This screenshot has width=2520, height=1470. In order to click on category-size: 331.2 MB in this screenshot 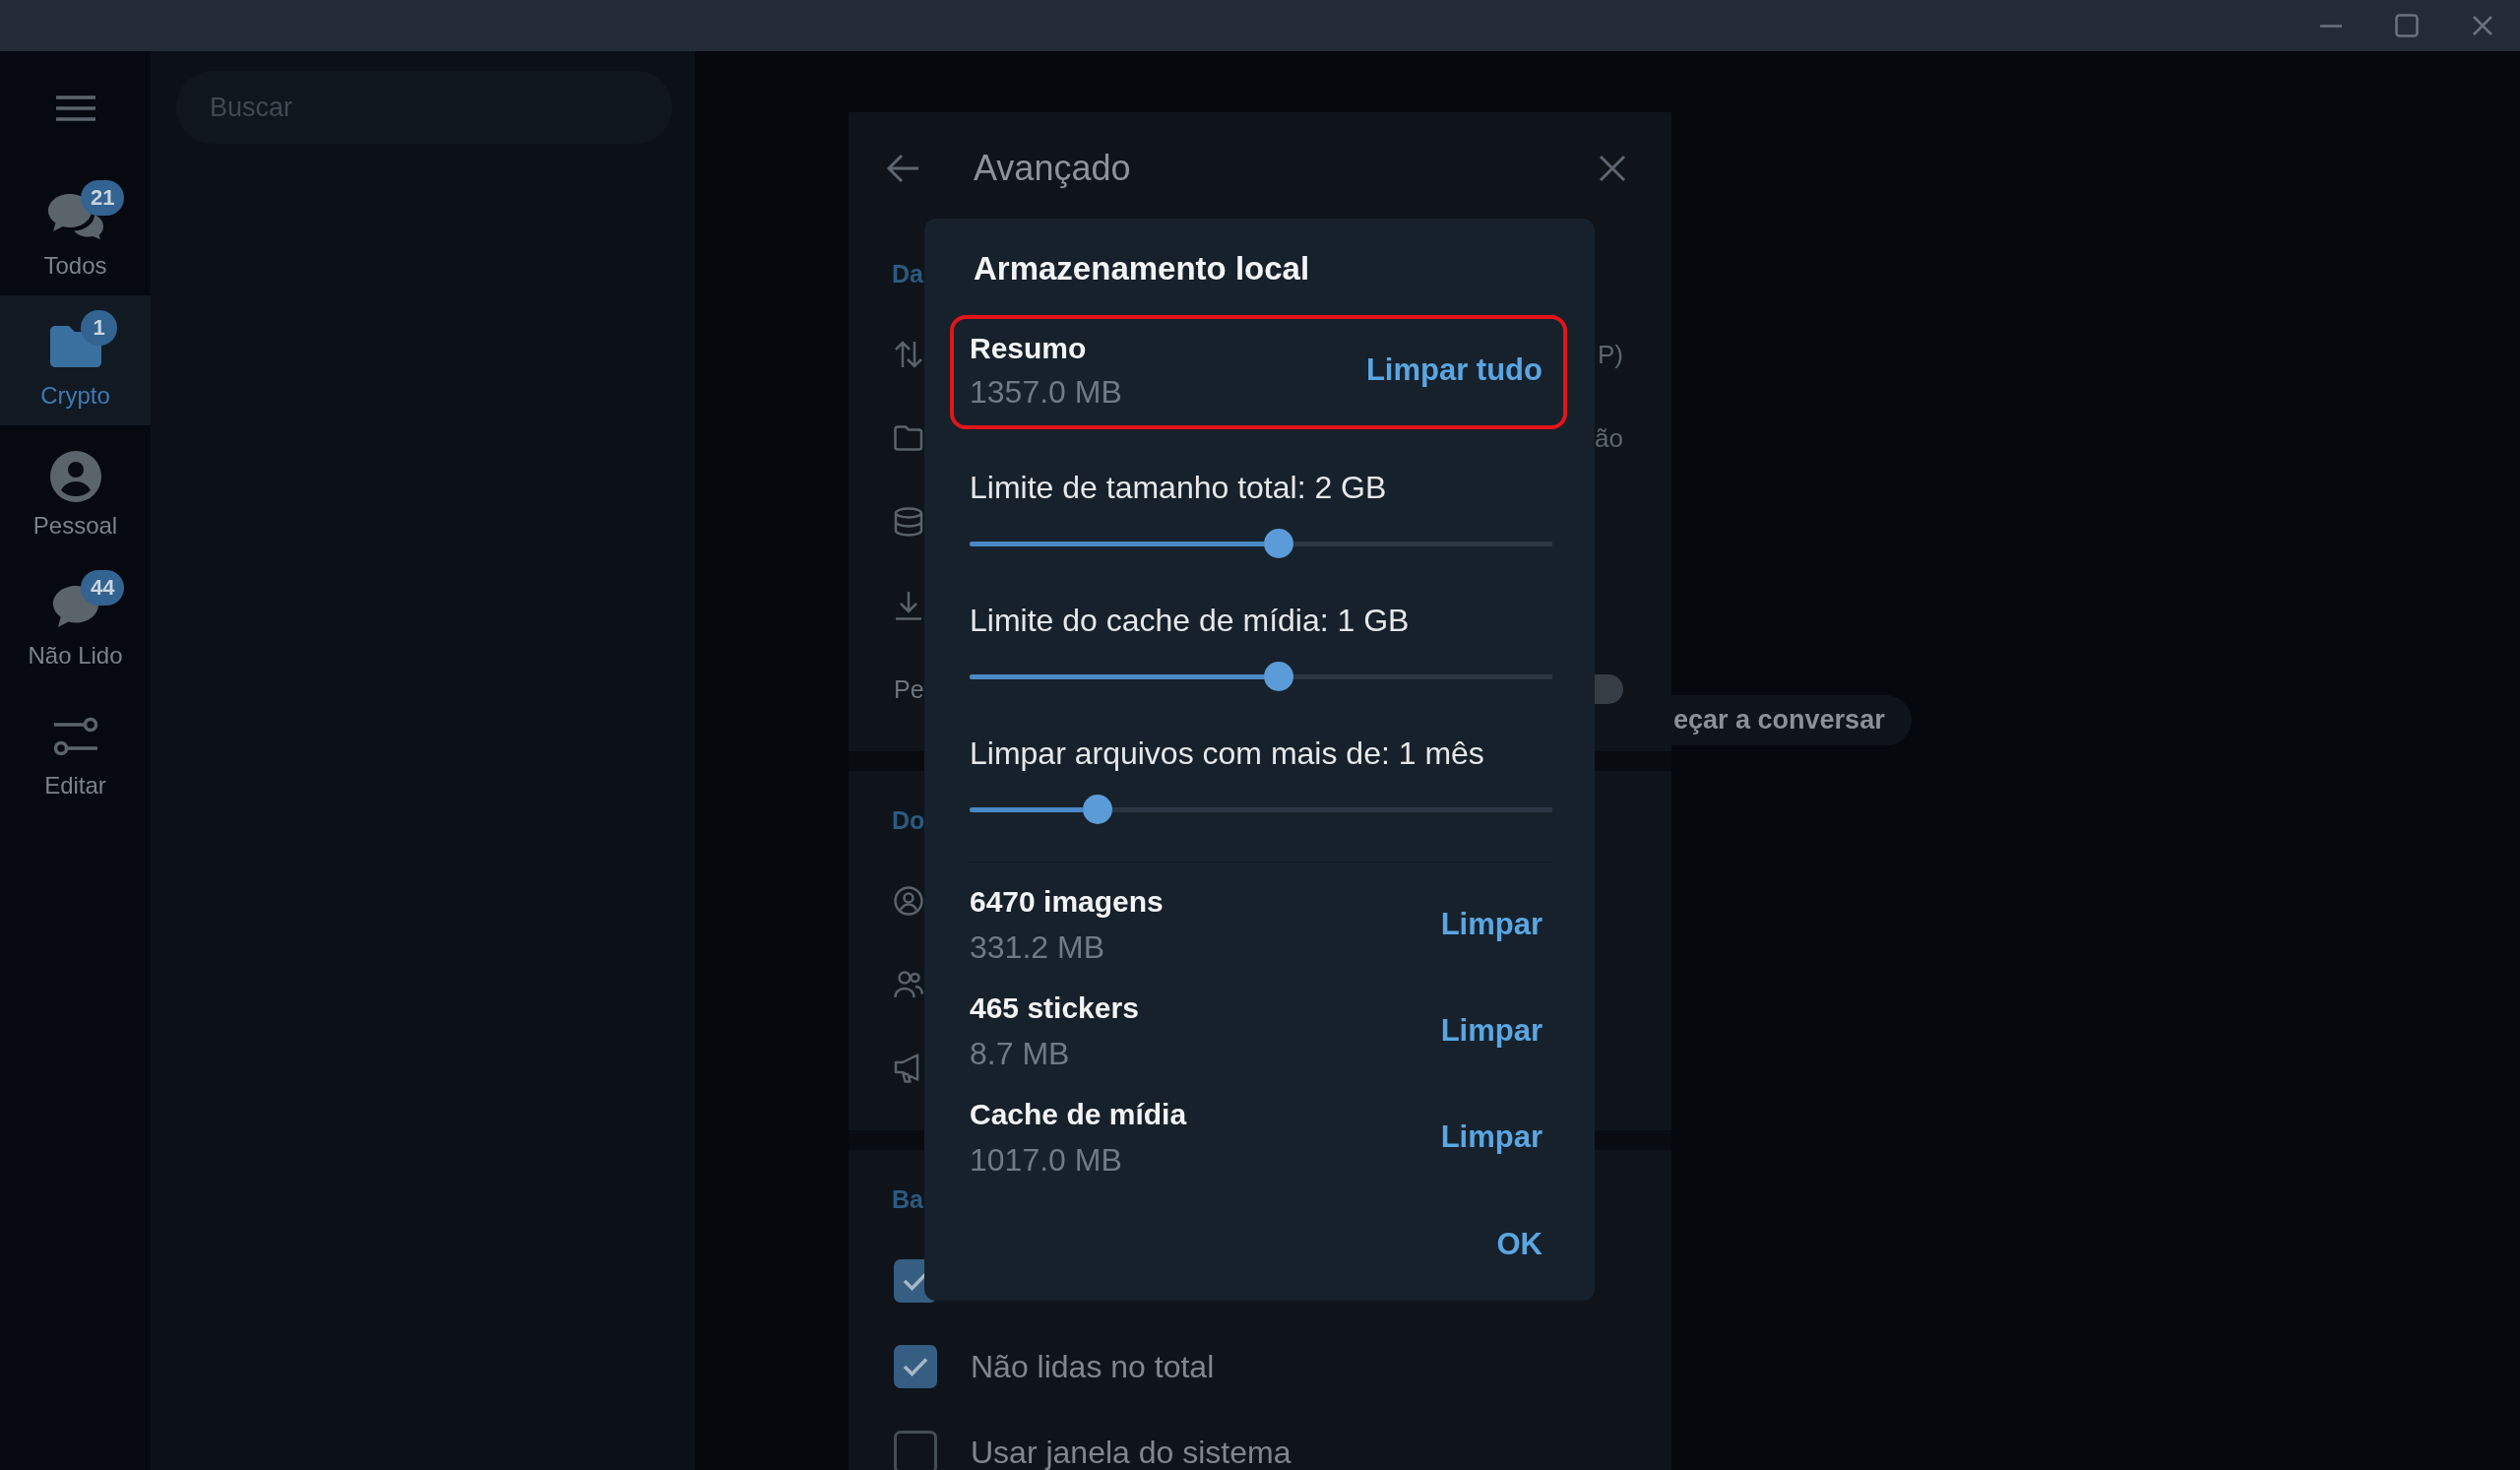, I will do `click(1037, 947)`.